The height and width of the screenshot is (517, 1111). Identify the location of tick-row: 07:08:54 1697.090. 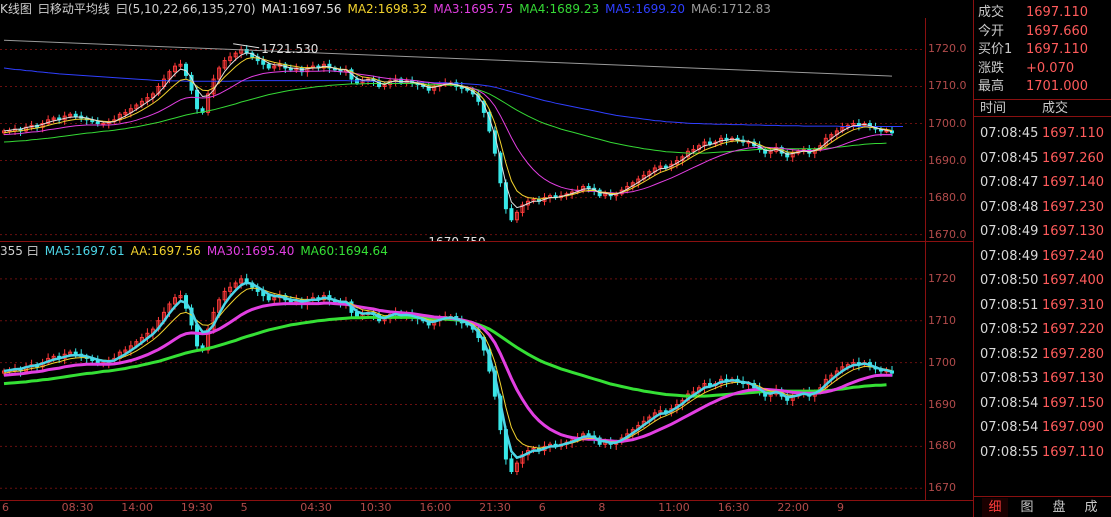
(1042, 428).